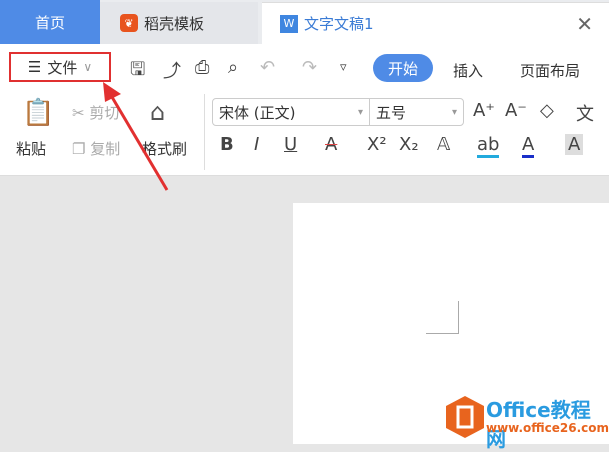 The height and width of the screenshot is (452, 609). What do you see at coordinates (257, 112) in the screenshot?
I see `font-value: 宋体 (正文)` at bounding box center [257, 112].